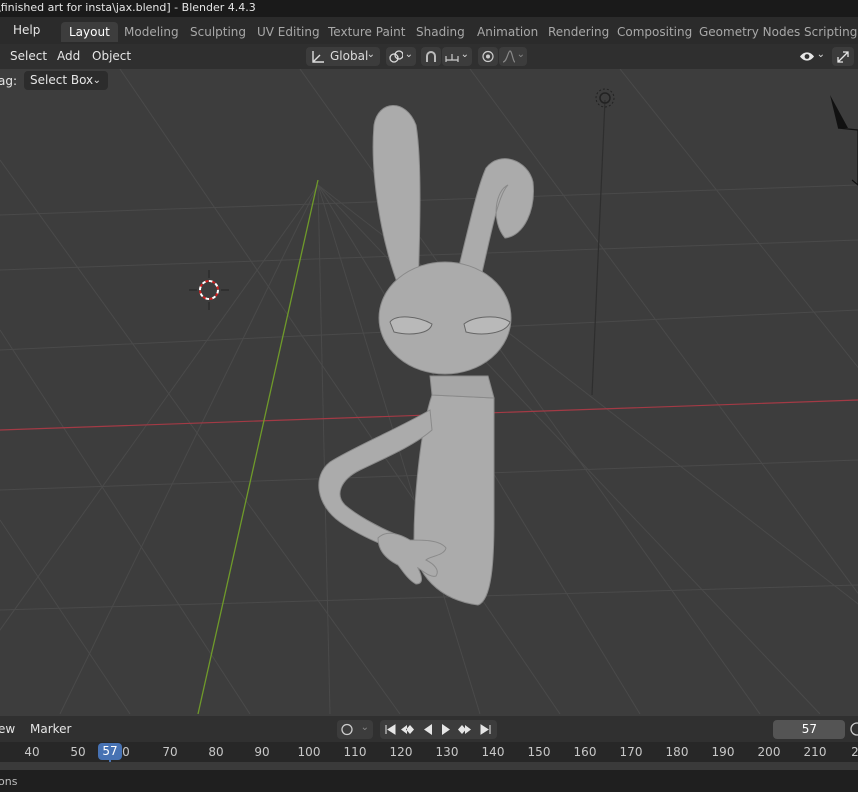  What do you see at coordinates (827, 32) in the screenshot?
I see `tab-scripting: Scripting` at bounding box center [827, 32].